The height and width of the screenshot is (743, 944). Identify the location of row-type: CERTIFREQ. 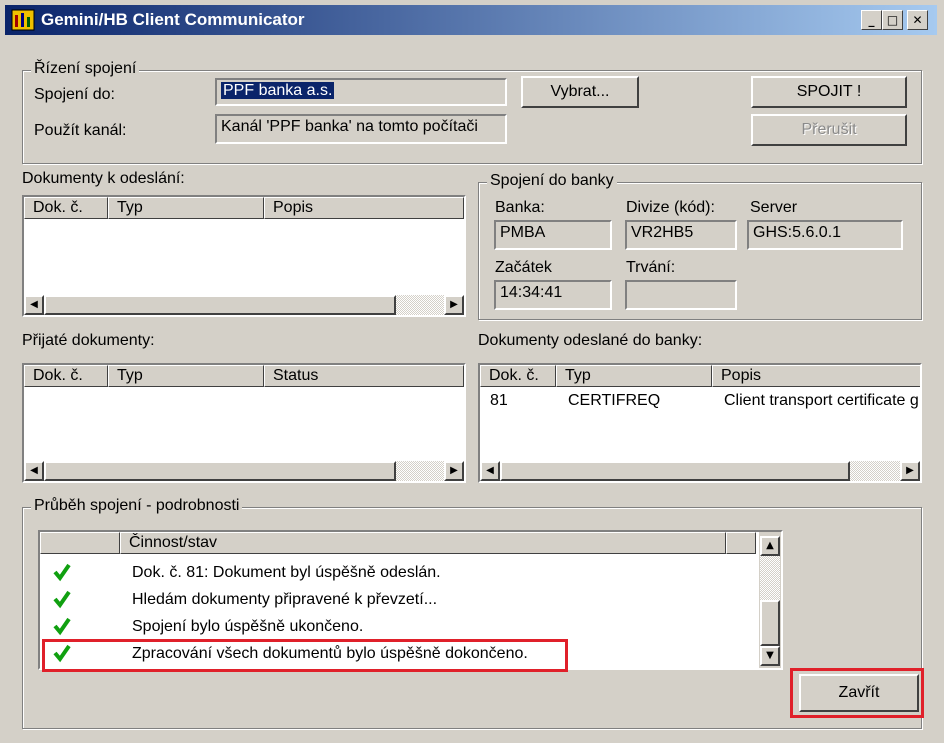
(614, 400).